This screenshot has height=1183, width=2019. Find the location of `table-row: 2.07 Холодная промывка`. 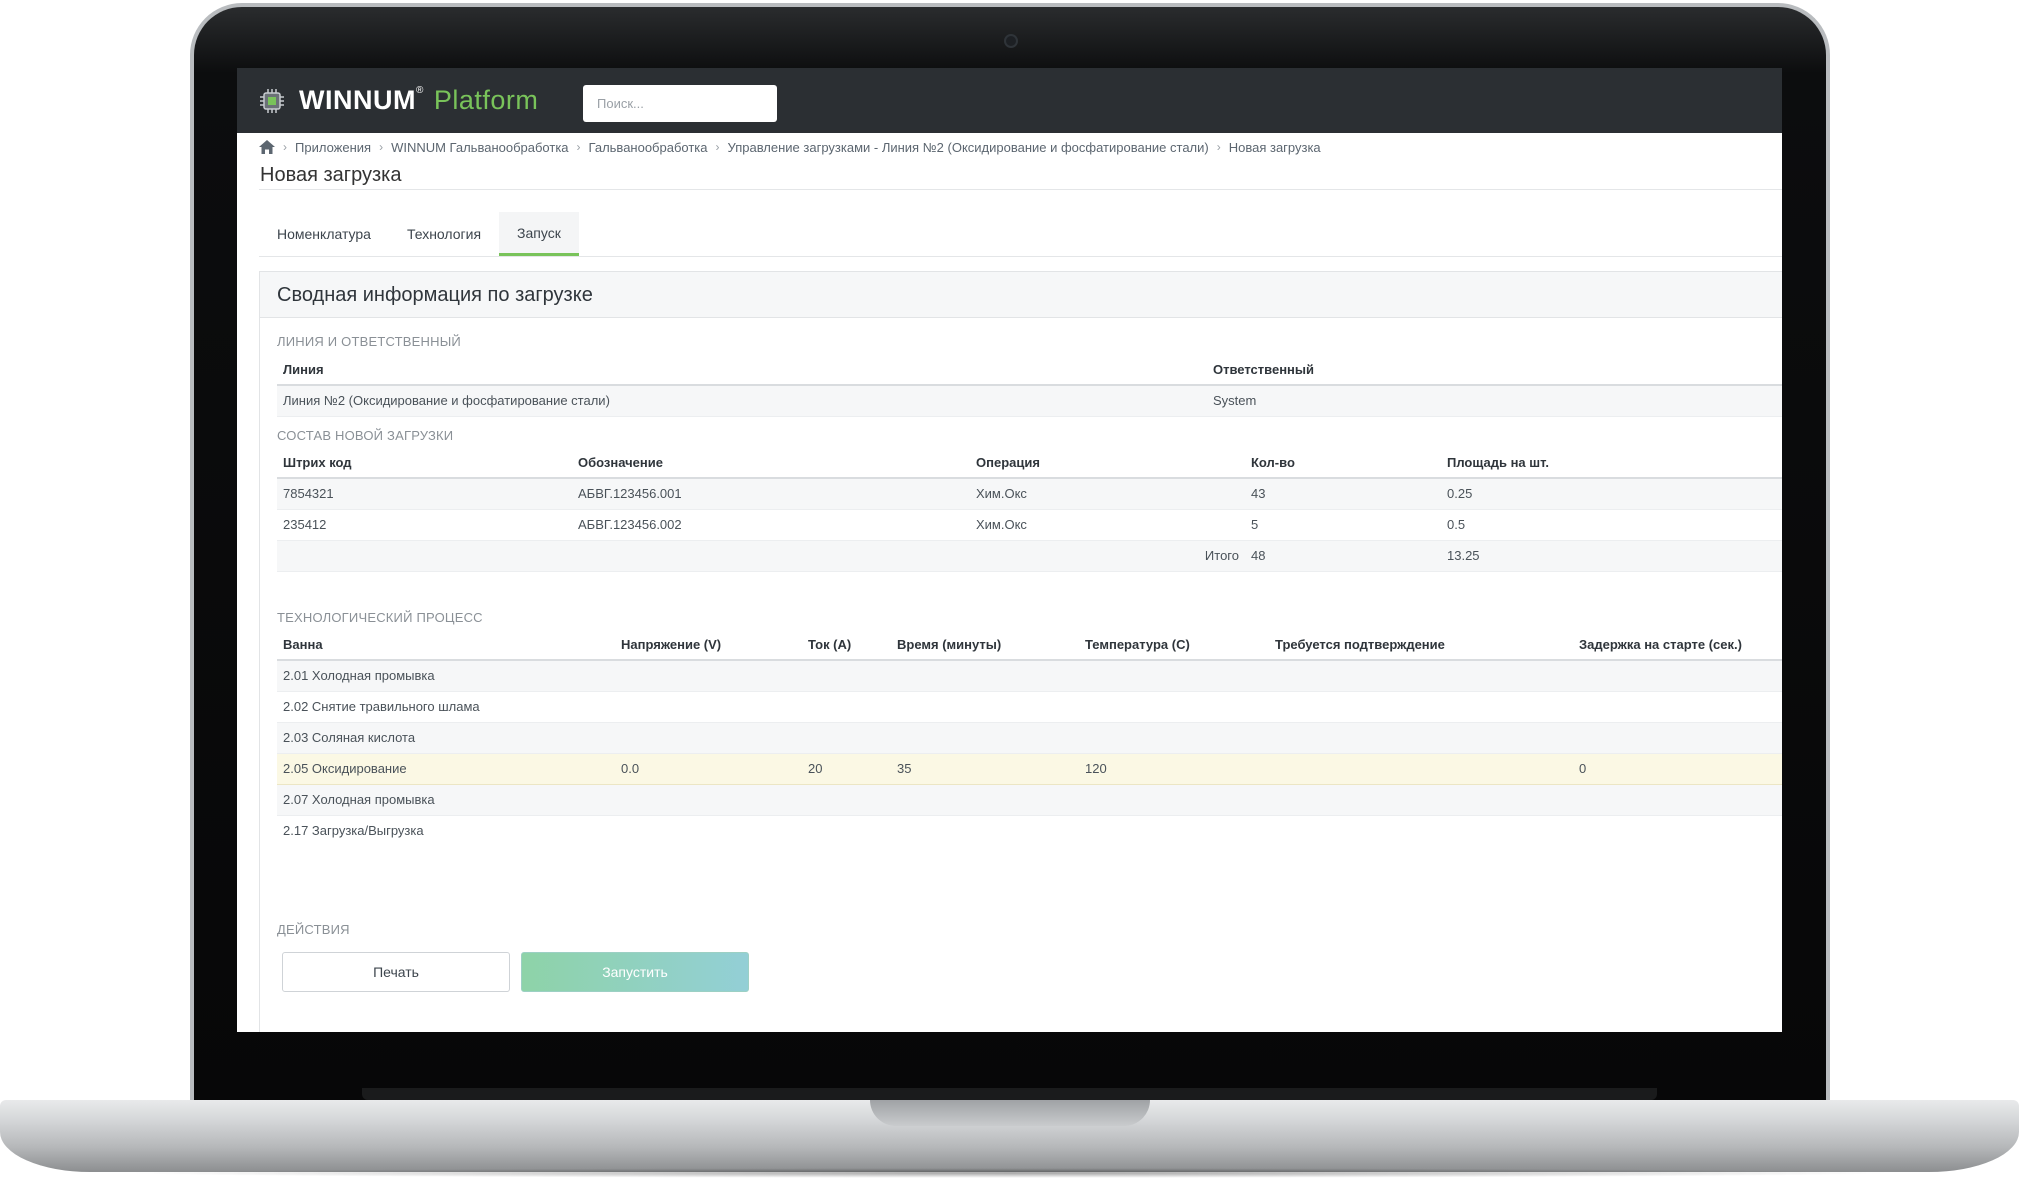

table-row: 2.07 Холодная промывка is located at coordinates (1029, 800).